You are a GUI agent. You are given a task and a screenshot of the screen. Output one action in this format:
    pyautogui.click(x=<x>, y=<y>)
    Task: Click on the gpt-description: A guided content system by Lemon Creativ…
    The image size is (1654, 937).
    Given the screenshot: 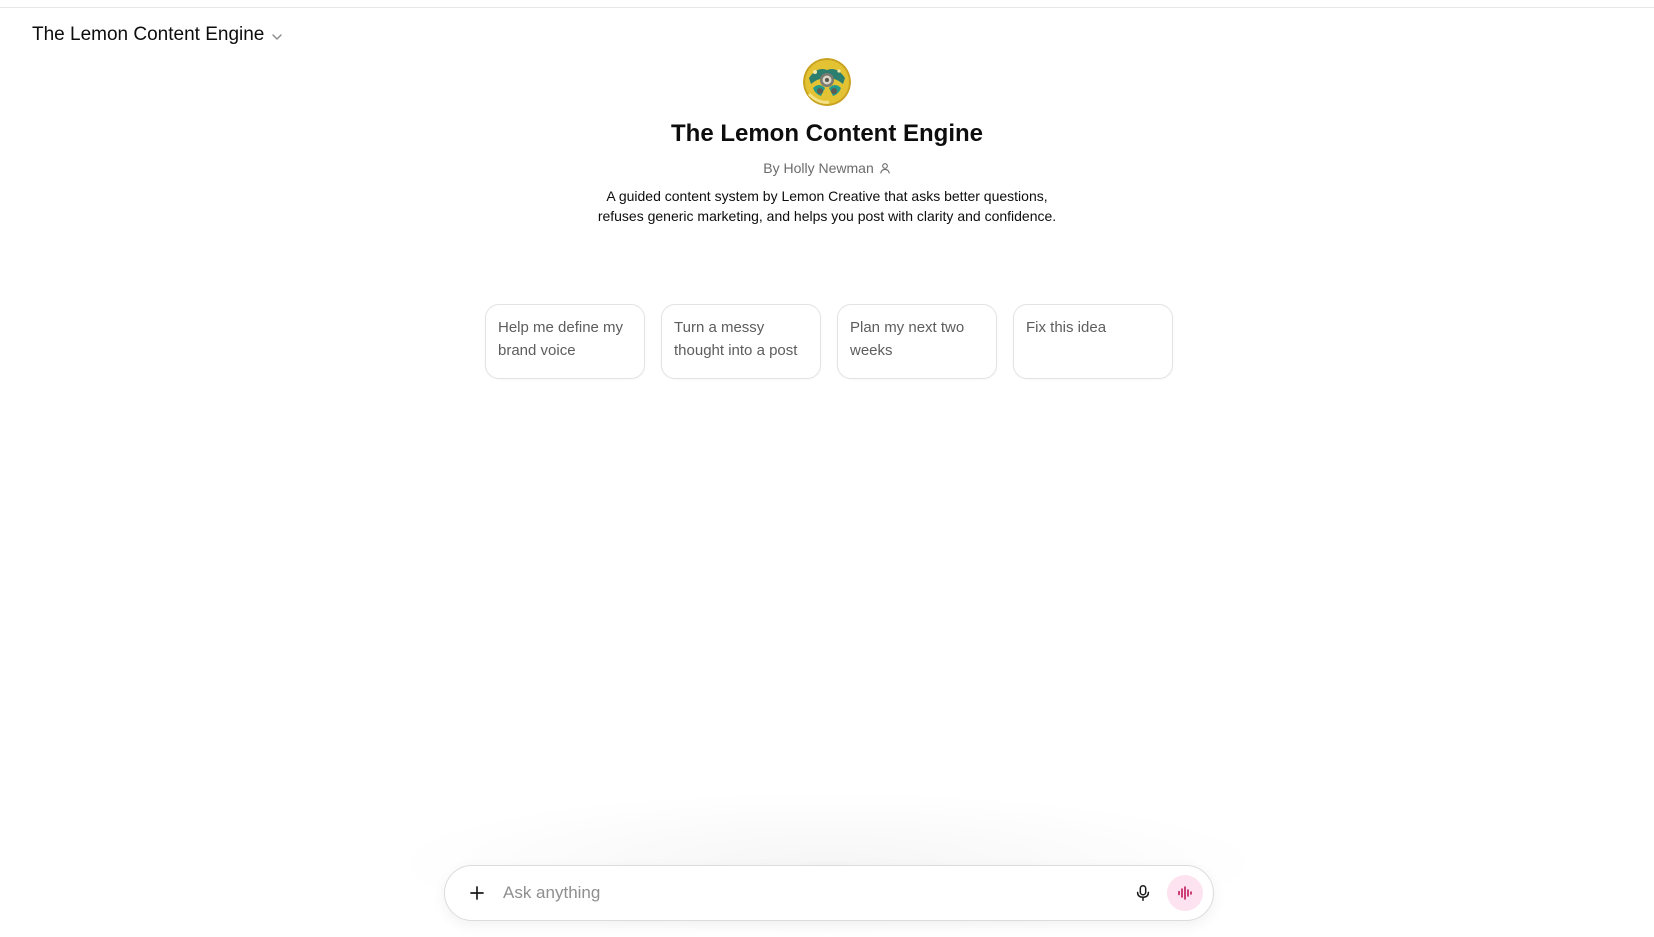 What is the action you would take?
    pyautogui.click(x=827, y=206)
    